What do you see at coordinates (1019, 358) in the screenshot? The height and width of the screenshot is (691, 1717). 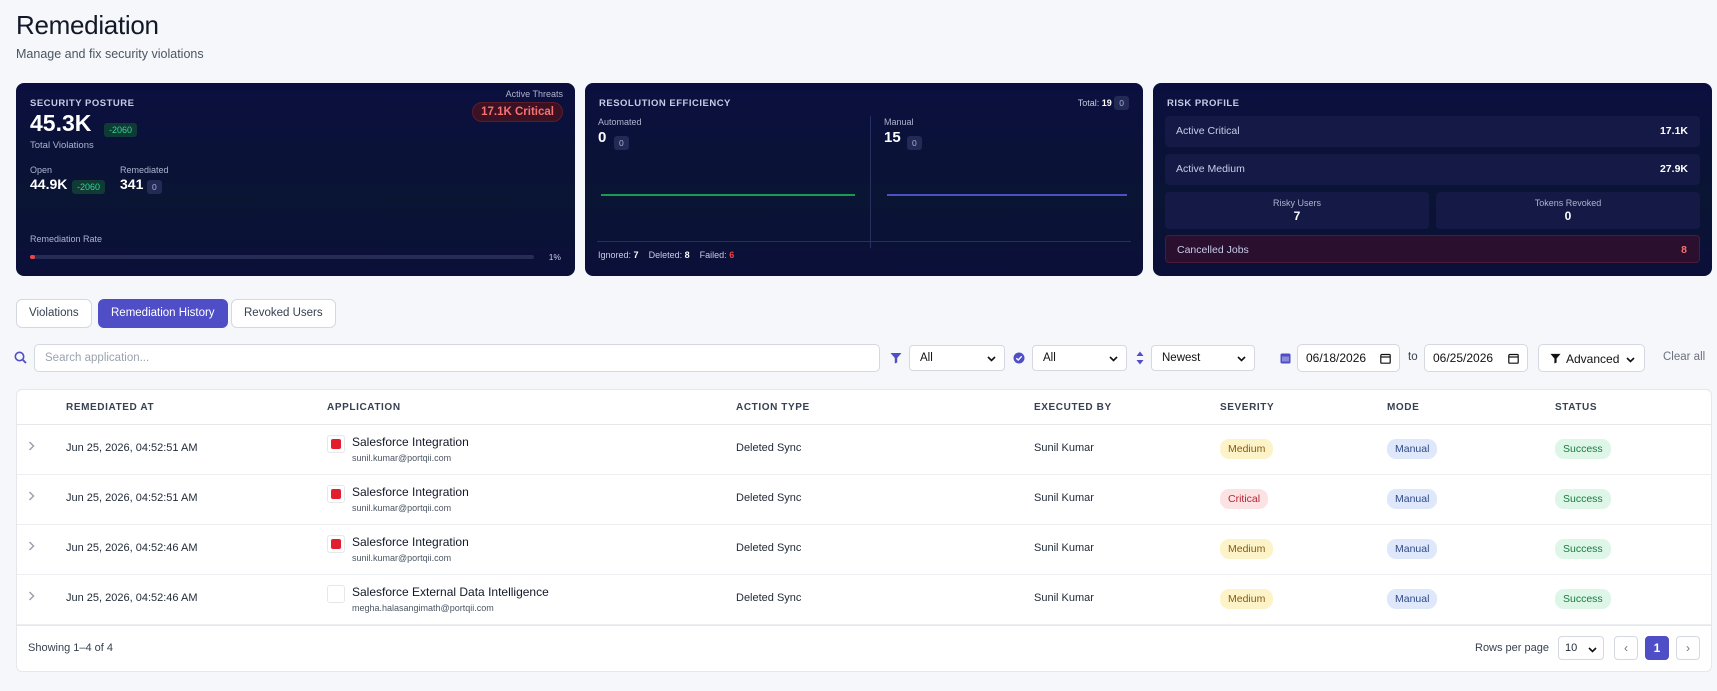 I see `check-circle-icon` at bounding box center [1019, 358].